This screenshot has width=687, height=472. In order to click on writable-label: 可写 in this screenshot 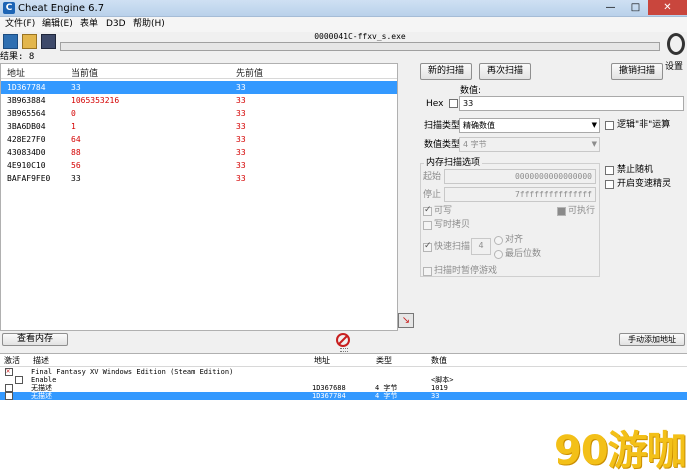, I will do `click(443, 211)`.